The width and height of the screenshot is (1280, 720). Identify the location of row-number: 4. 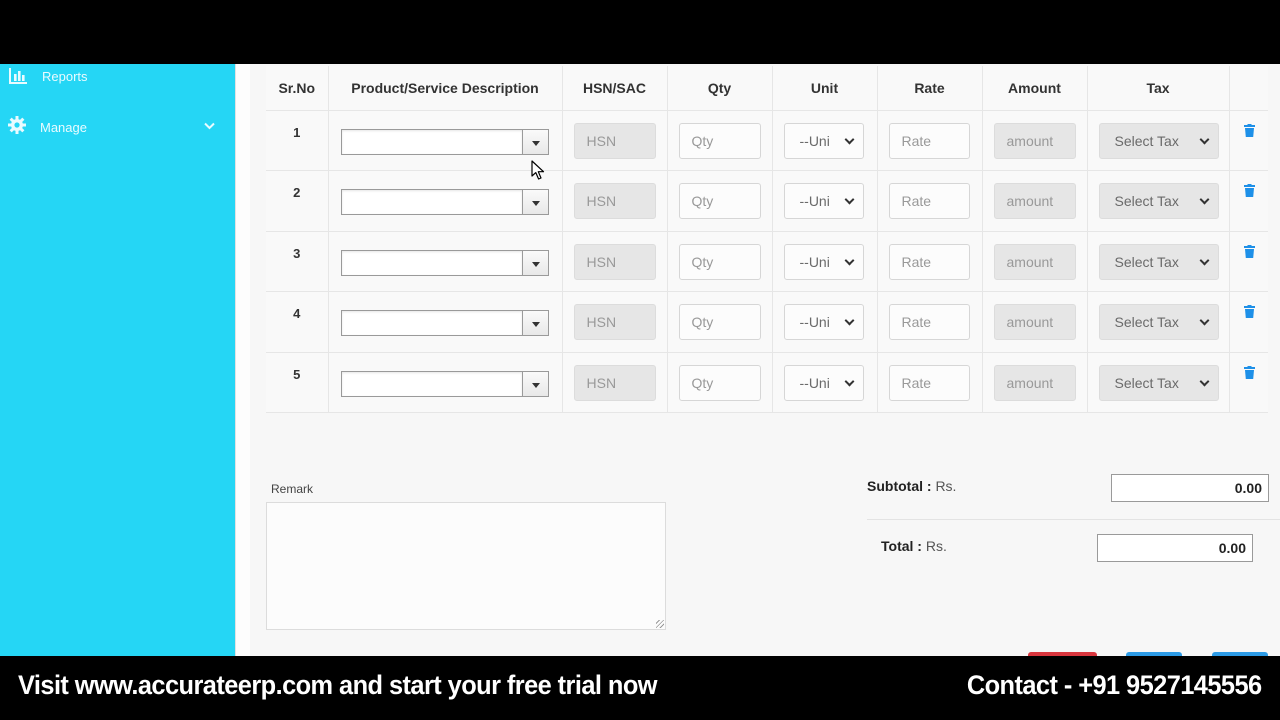
(297, 313).